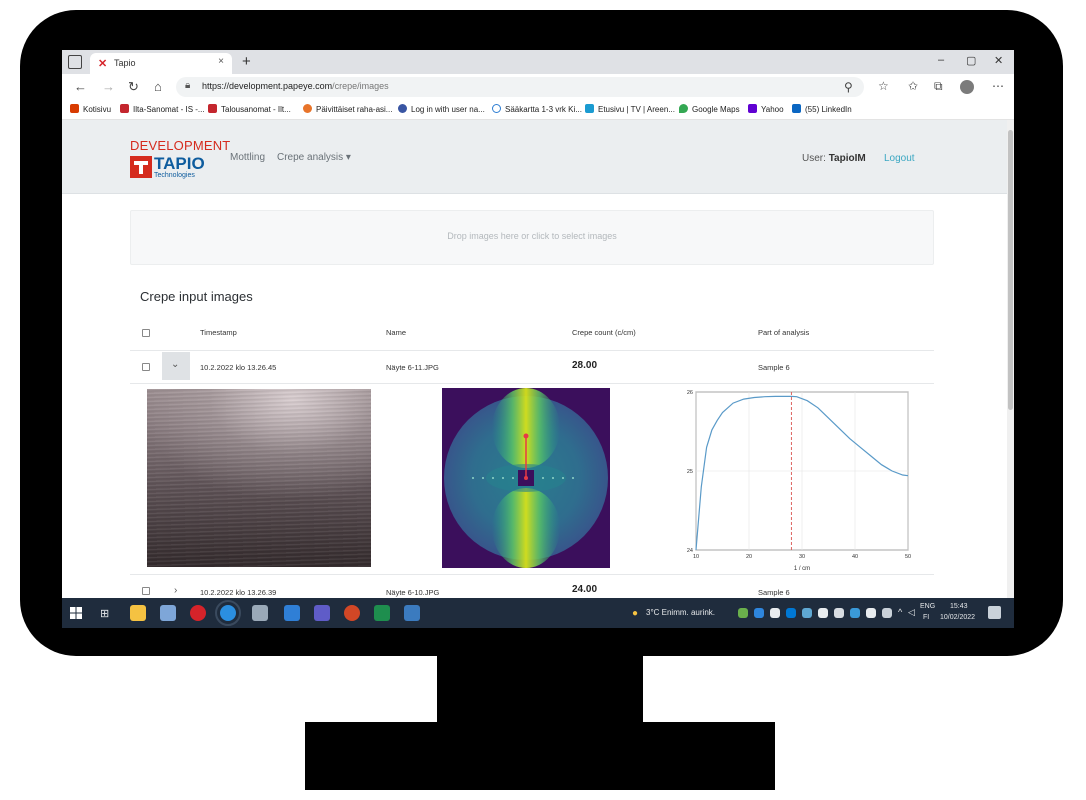 The image size is (1086, 800). What do you see at coordinates (927, 606) in the screenshot?
I see `language-top: ENG` at bounding box center [927, 606].